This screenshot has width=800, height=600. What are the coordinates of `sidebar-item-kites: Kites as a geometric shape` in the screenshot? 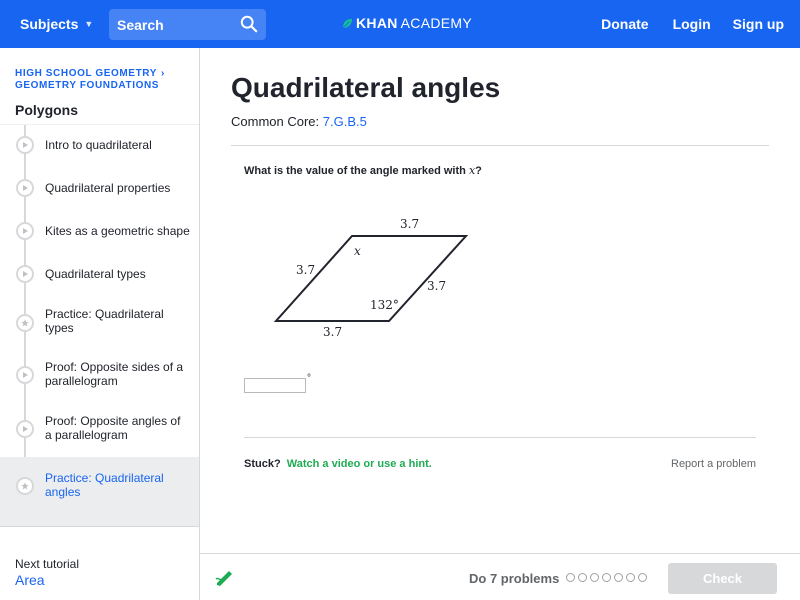 It's located at (99, 232).